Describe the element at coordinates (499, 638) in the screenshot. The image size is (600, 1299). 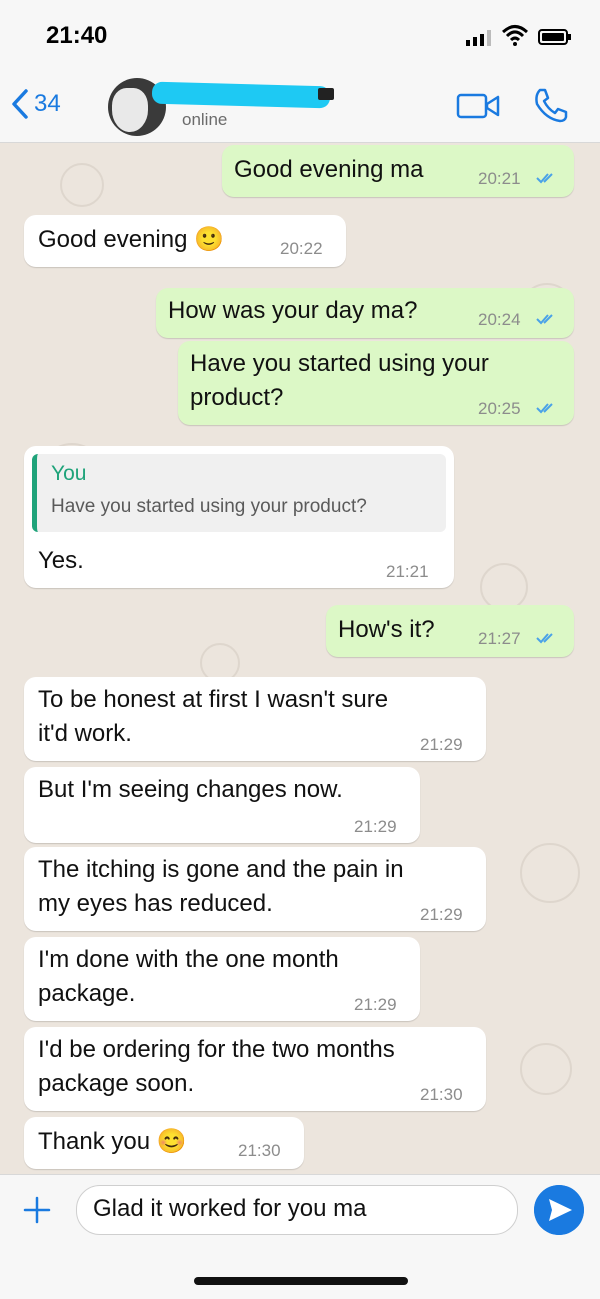
I see `message-time: 21:27` at that location.